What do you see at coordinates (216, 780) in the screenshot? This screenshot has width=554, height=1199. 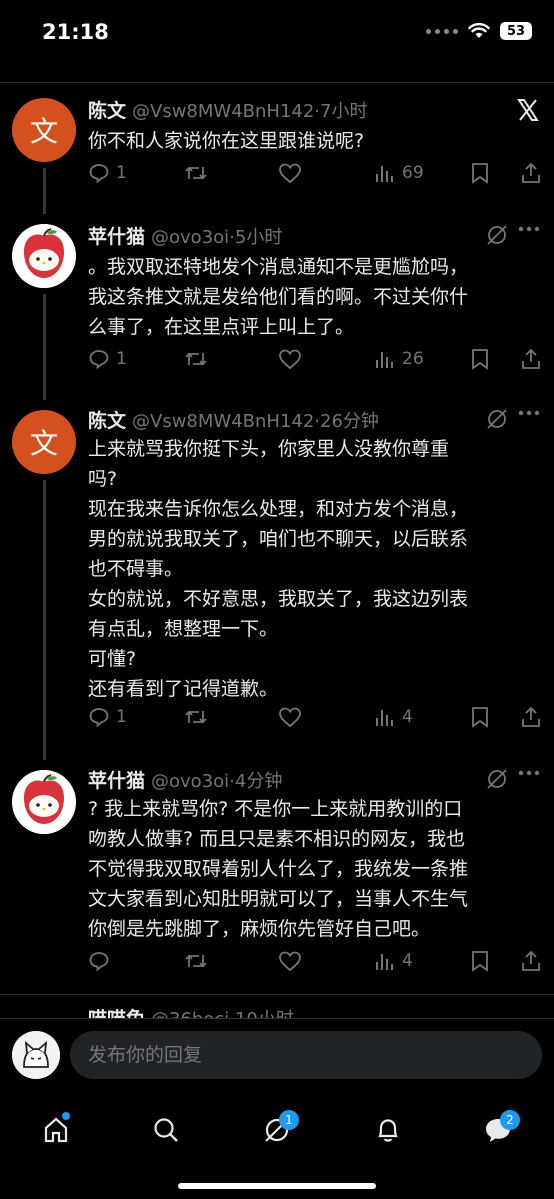 I see `author-handle: @ovo3oi·4分钟` at bounding box center [216, 780].